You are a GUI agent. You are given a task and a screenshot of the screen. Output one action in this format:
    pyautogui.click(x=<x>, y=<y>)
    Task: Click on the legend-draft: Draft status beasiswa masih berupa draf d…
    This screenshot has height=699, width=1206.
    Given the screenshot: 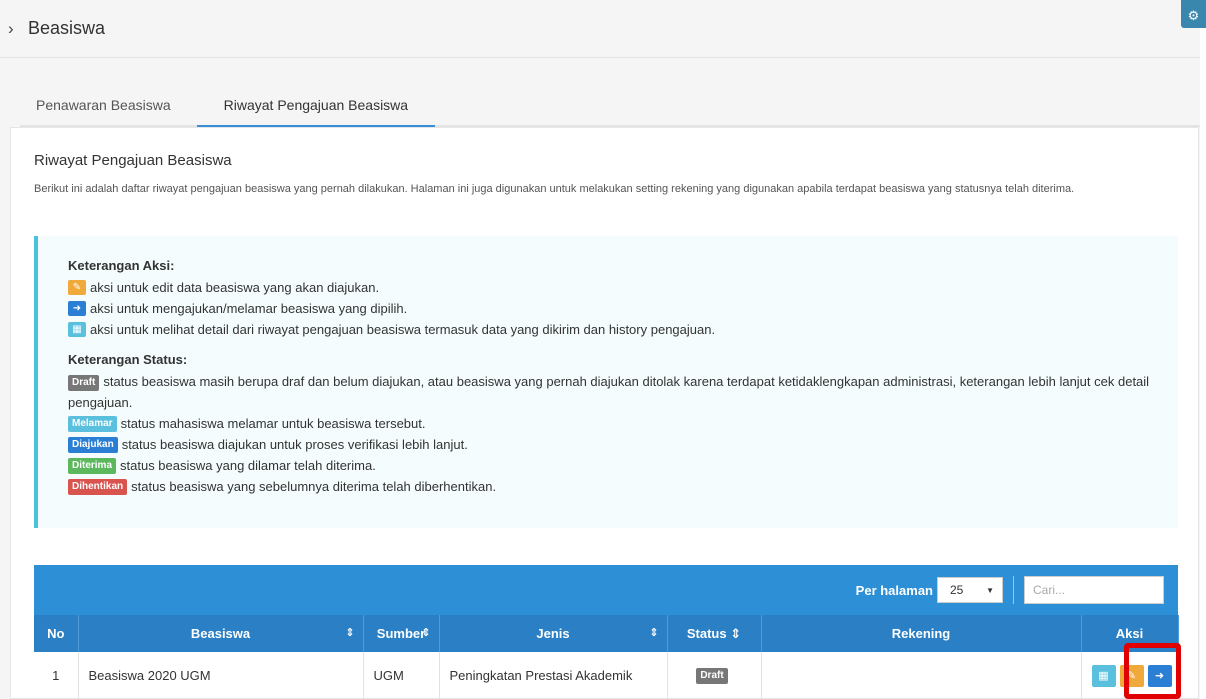 What is the action you would take?
    pyautogui.click(x=623, y=392)
    